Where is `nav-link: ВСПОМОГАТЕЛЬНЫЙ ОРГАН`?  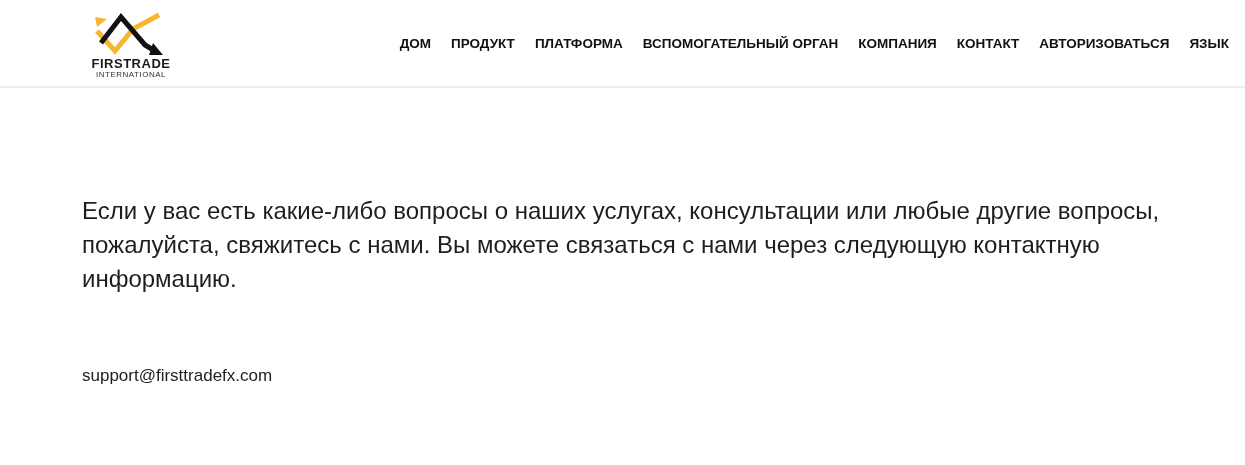
nav-link: ВСПОМОГАТЕЛЬНЫЙ ОРГАН is located at coordinates (740, 43).